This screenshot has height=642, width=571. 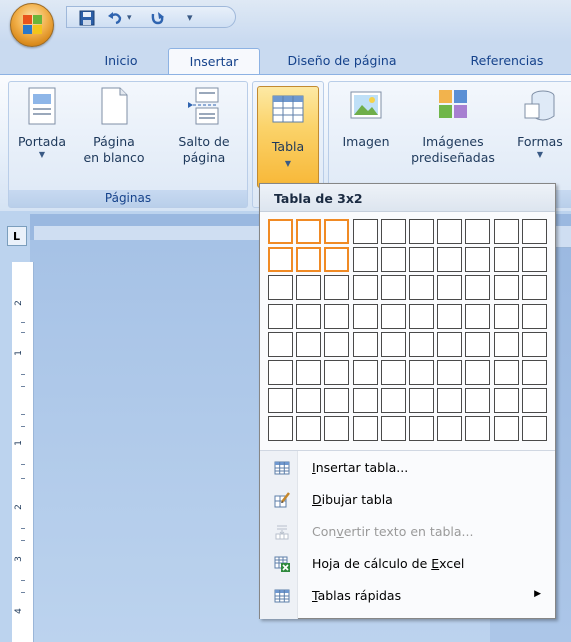 What do you see at coordinates (129, 18) in the screenshot?
I see `undo-dropdown-icon: ▾` at bounding box center [129, 18].